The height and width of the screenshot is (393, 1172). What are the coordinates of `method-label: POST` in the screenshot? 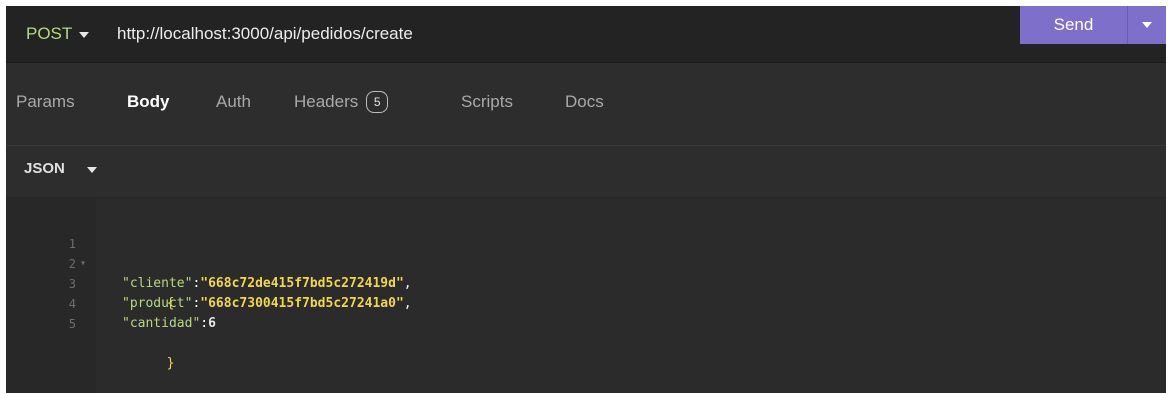 It's located at (49, 33).